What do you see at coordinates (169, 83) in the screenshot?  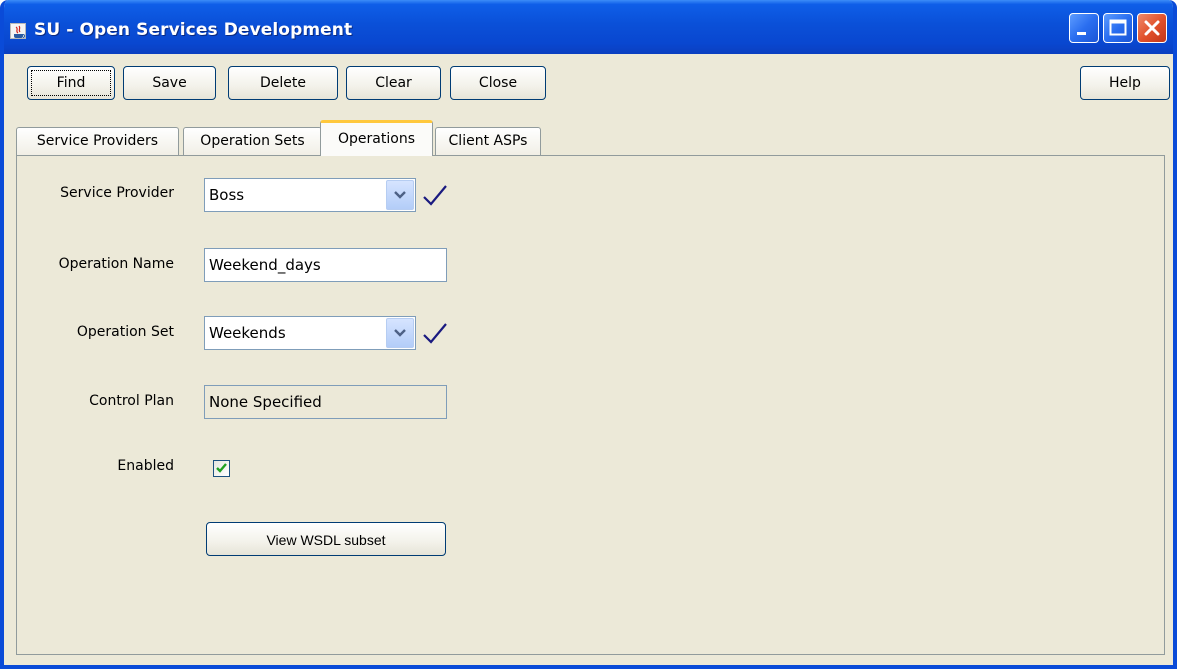 I see `save-button: Save` at bounding box center [169, 83].